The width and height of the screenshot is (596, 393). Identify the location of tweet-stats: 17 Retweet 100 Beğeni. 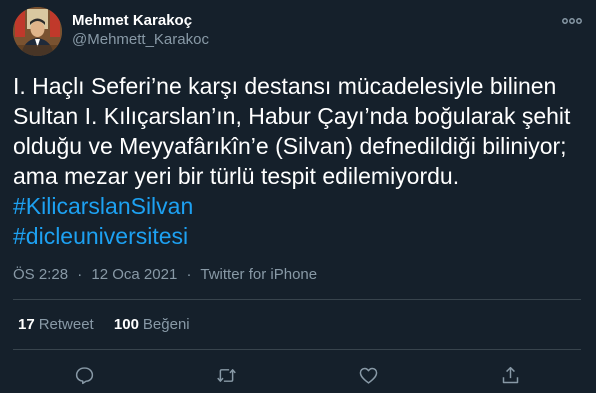
(112, 324).